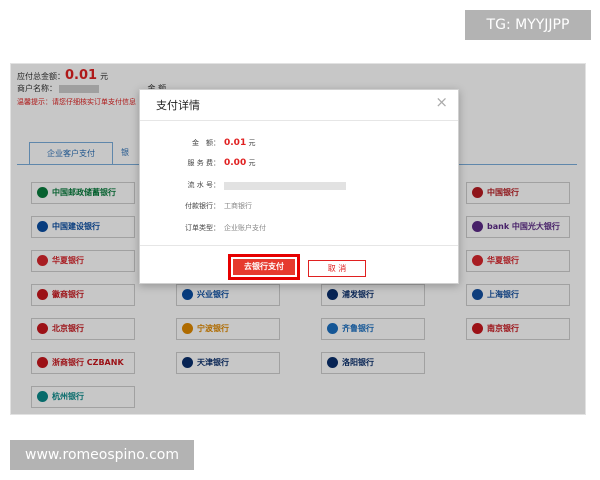 The width and height of the screenshot is (600, 480). I want to click on bank-name: 中国邮政储蓄银行, so click(84, 192).